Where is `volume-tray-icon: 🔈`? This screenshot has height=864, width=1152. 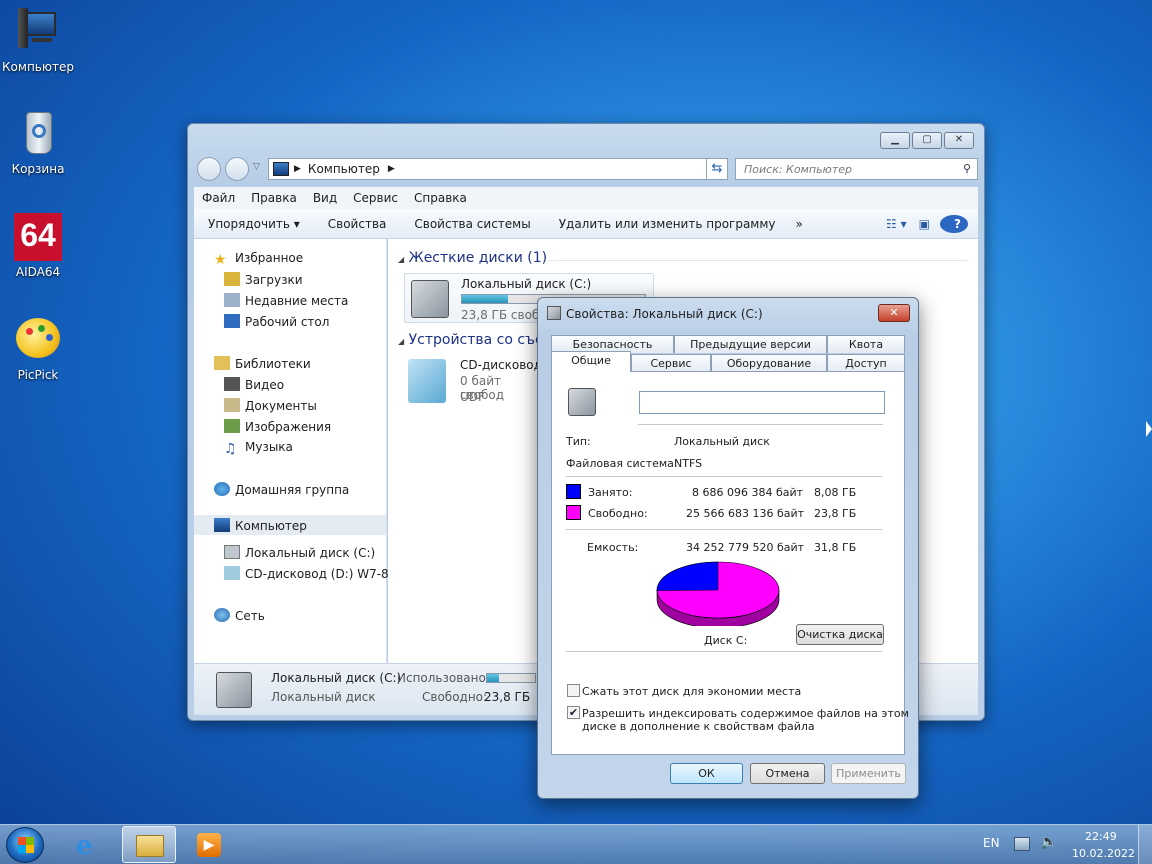
volume-tray-icon: 🔈 is located at coordinates (1048, 842).